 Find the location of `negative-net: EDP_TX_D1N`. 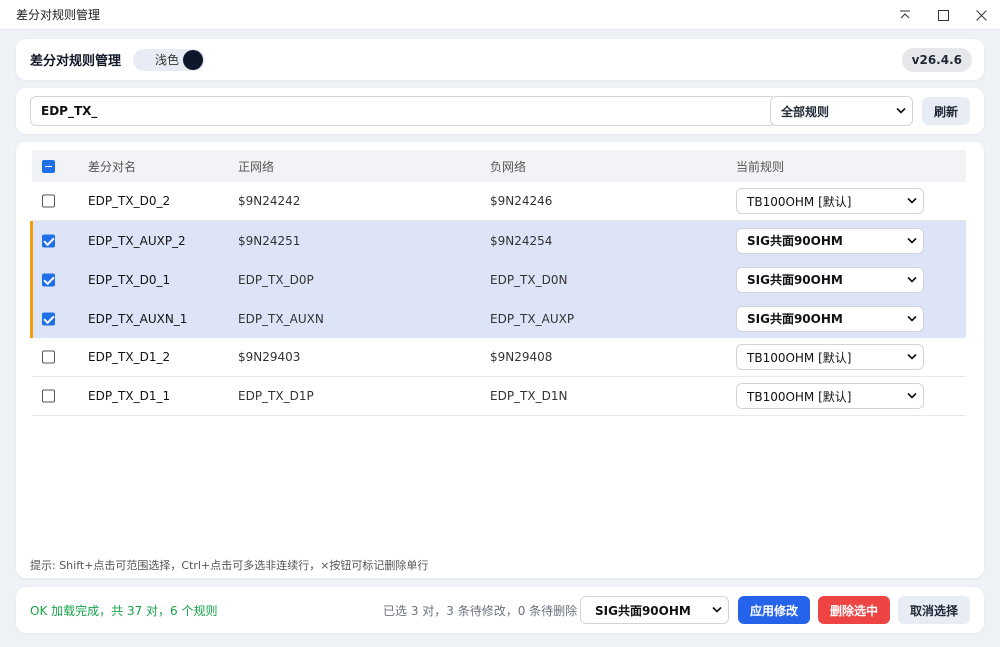

negative-net: EDP_TX_D1N is located at coordinates (529, 396).